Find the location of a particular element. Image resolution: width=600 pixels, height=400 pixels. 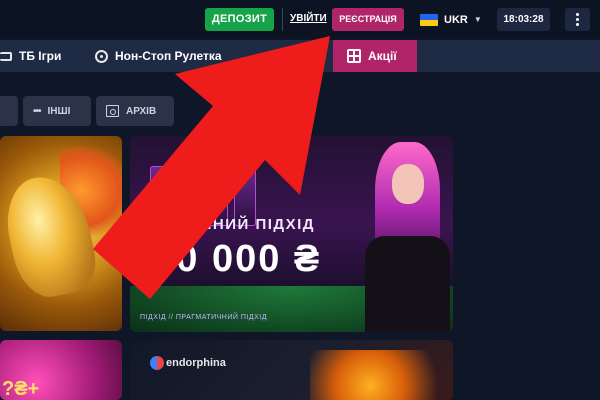

filter-archive-label: АРХІВ is located at coordinates (141, 111).